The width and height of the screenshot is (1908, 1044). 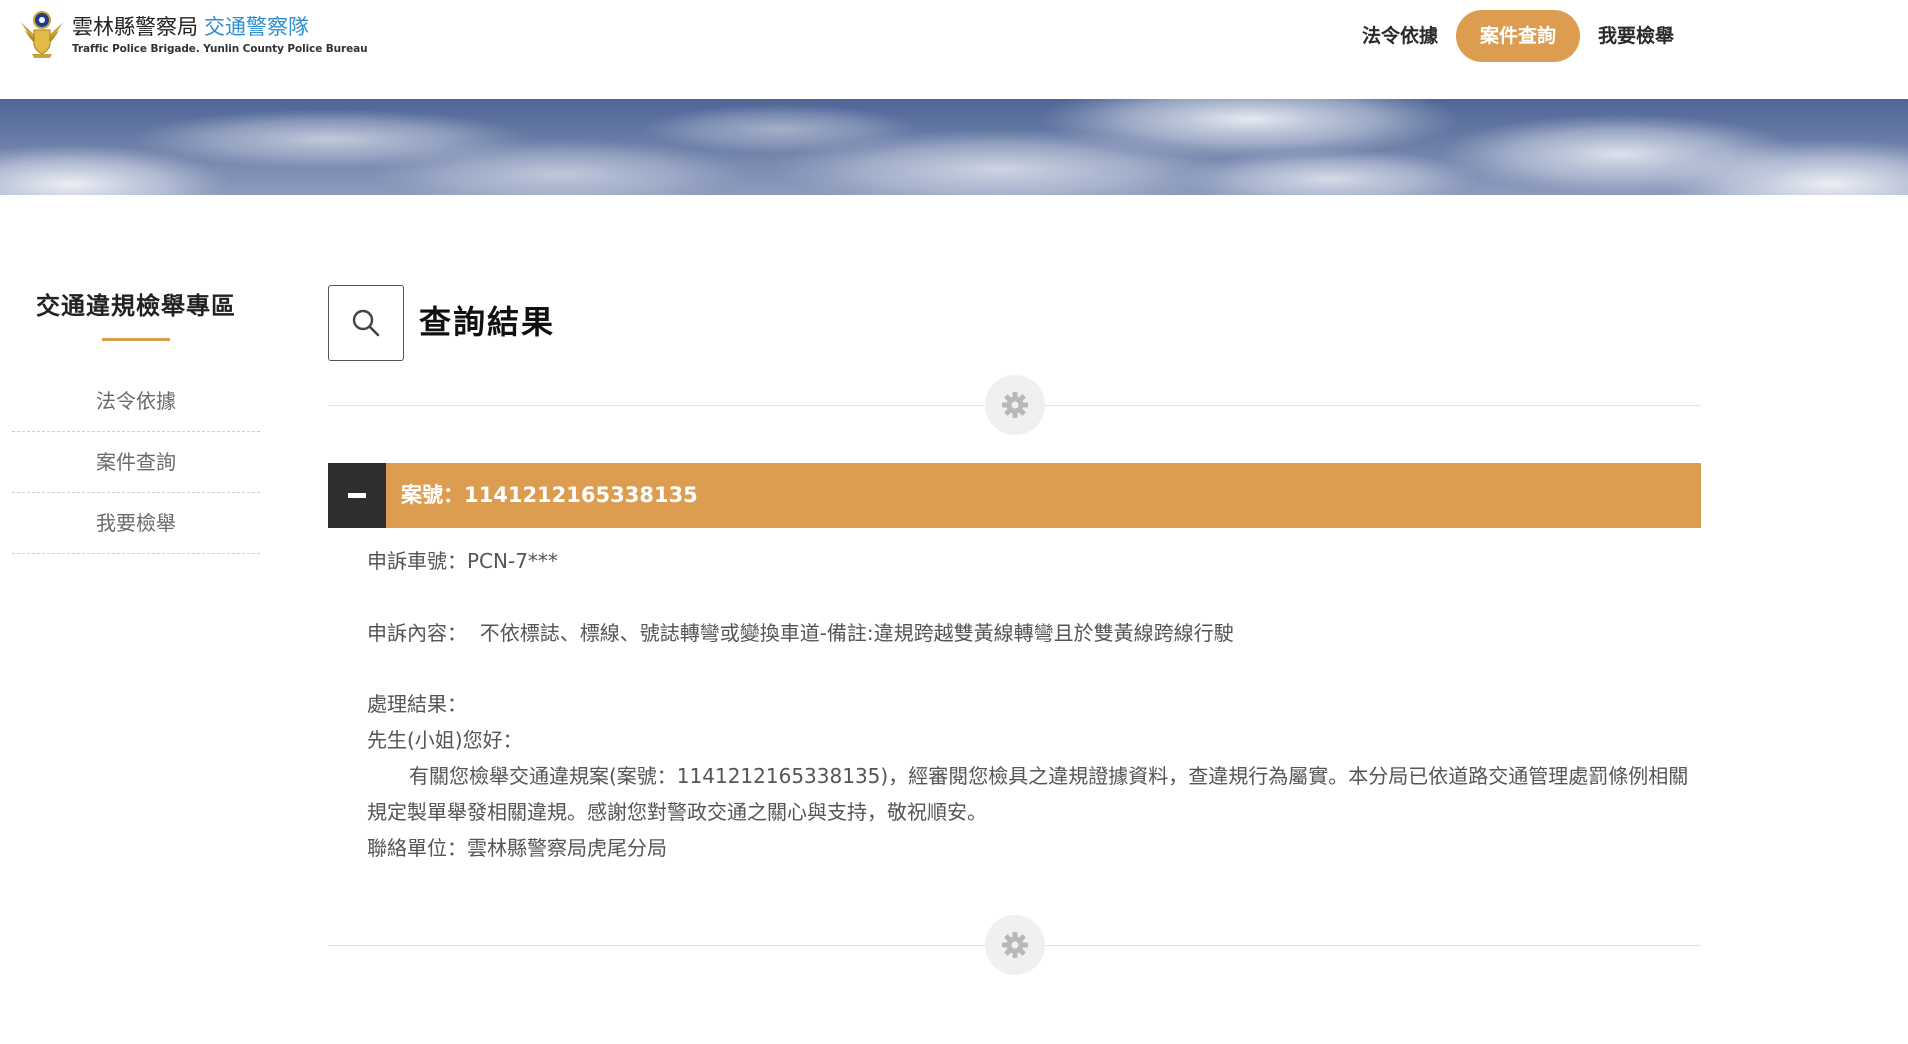 I want to click on police-emblem-icon, so click(x=42, y=34).